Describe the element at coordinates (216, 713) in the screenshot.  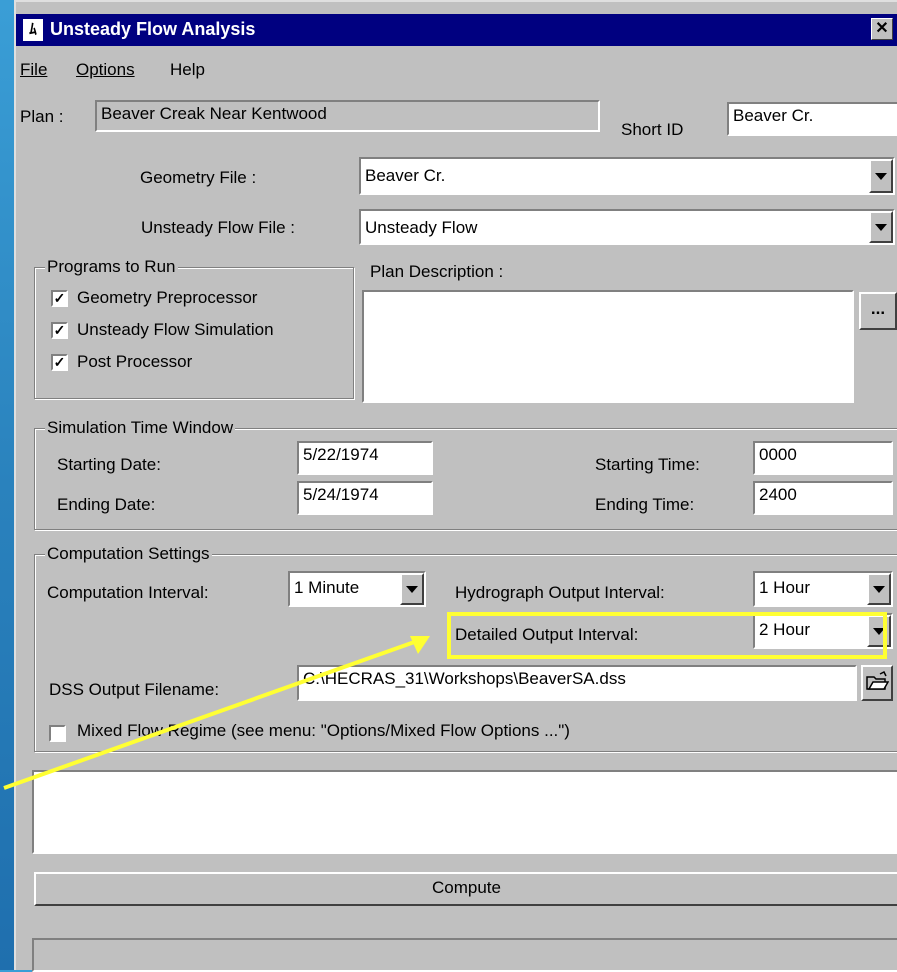
I see `annotation-arrow` at that location.